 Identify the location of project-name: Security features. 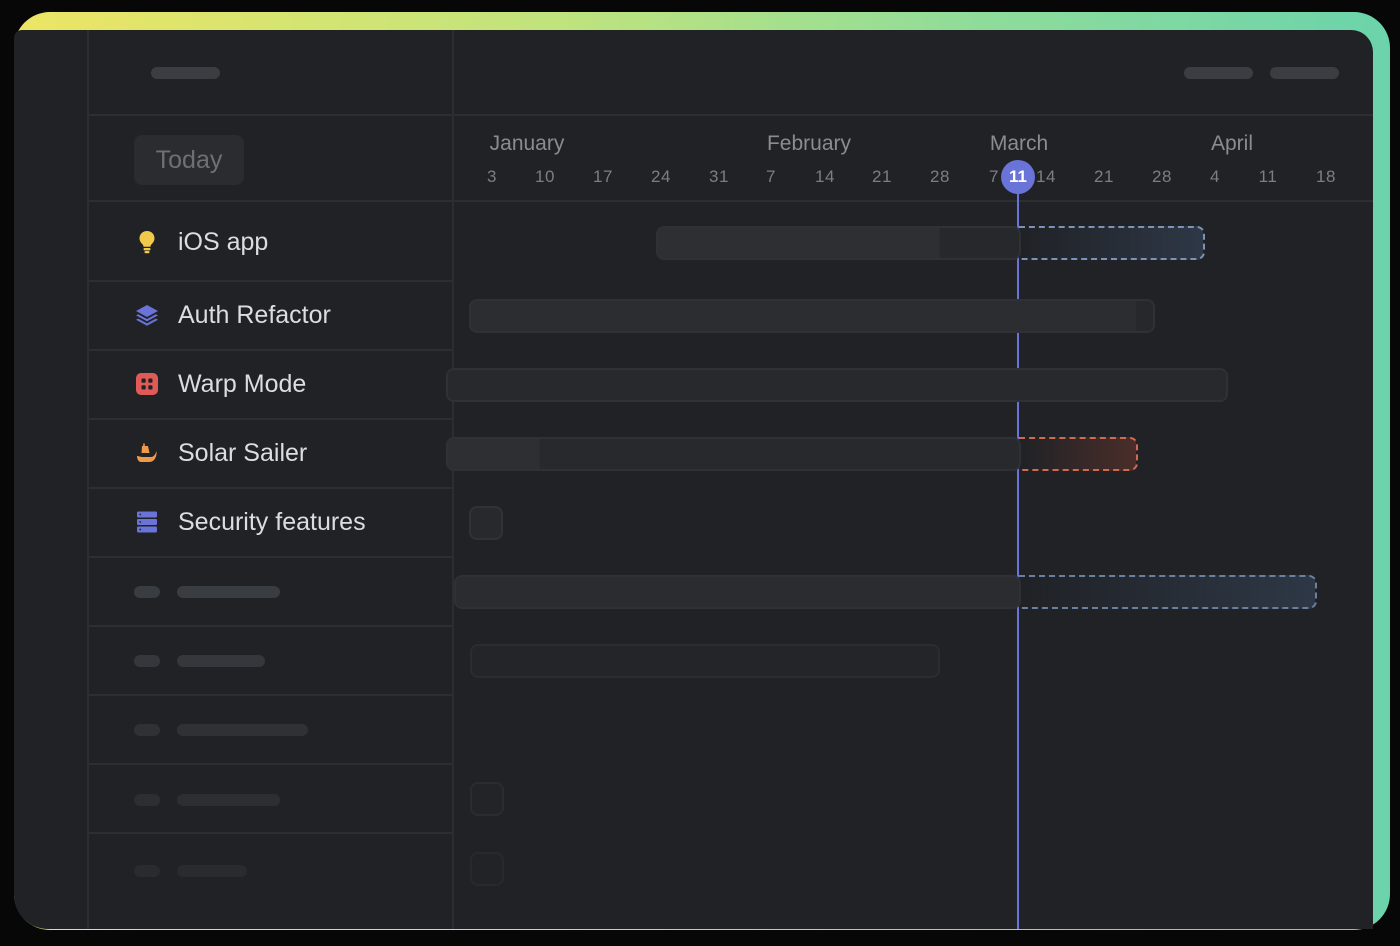
(272, 521).